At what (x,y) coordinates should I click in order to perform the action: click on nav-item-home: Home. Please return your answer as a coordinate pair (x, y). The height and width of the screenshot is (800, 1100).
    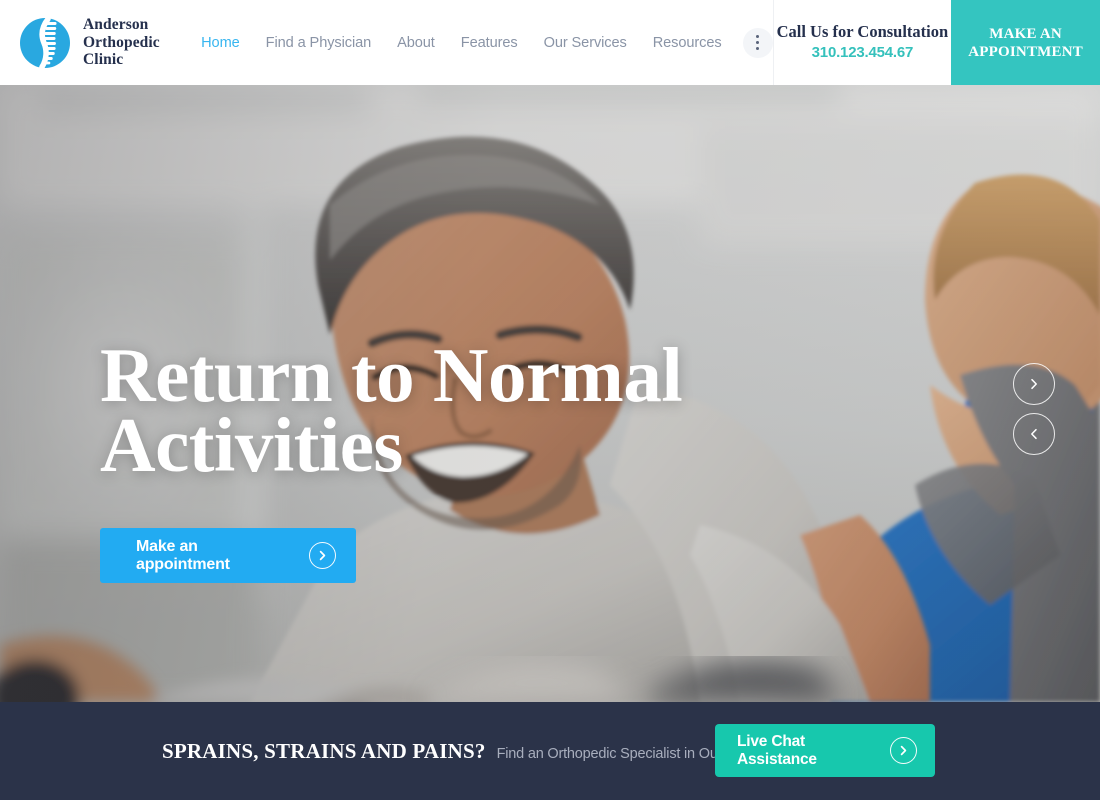
    Looking at the image, I should click on (220, 43).